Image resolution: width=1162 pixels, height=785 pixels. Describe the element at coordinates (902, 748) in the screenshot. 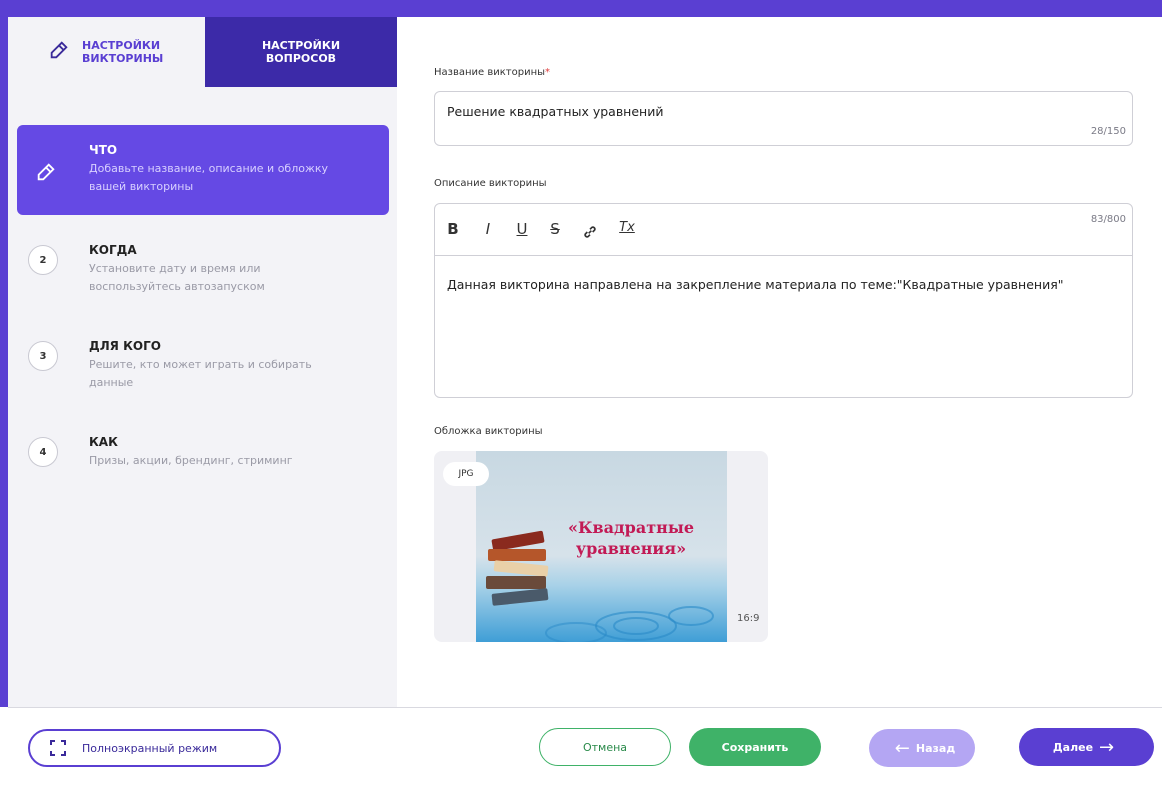

I see `arrow-left-icon: ←` at that location.